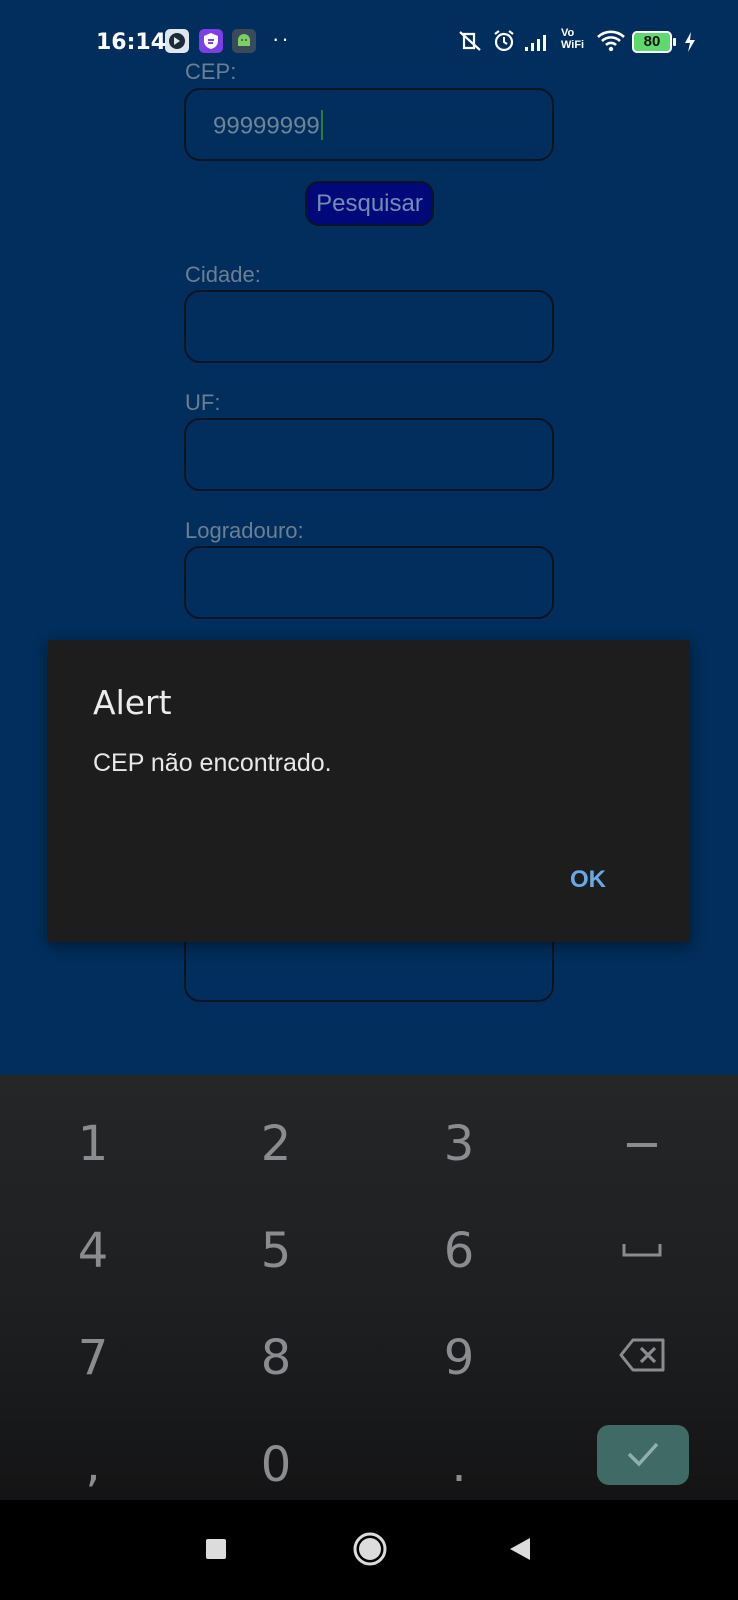 The image size is (738, 1600). Describe the element at coordinates (690, 42) in the screenshot. I see `charging-icon` at that location.